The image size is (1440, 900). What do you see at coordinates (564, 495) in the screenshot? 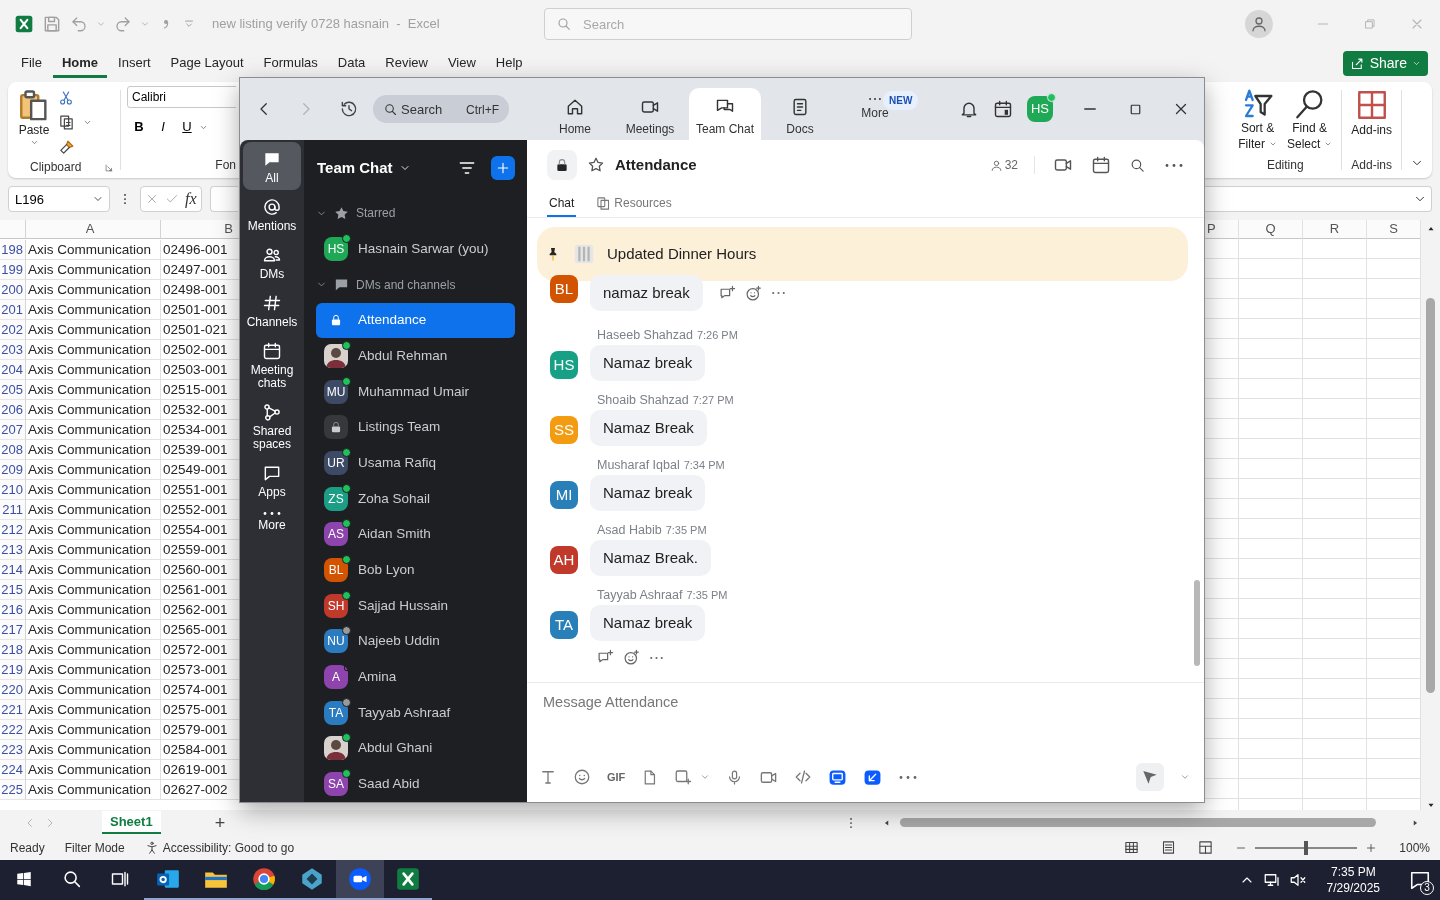
I see `avatar: MI` at bounding box center [564, 495].